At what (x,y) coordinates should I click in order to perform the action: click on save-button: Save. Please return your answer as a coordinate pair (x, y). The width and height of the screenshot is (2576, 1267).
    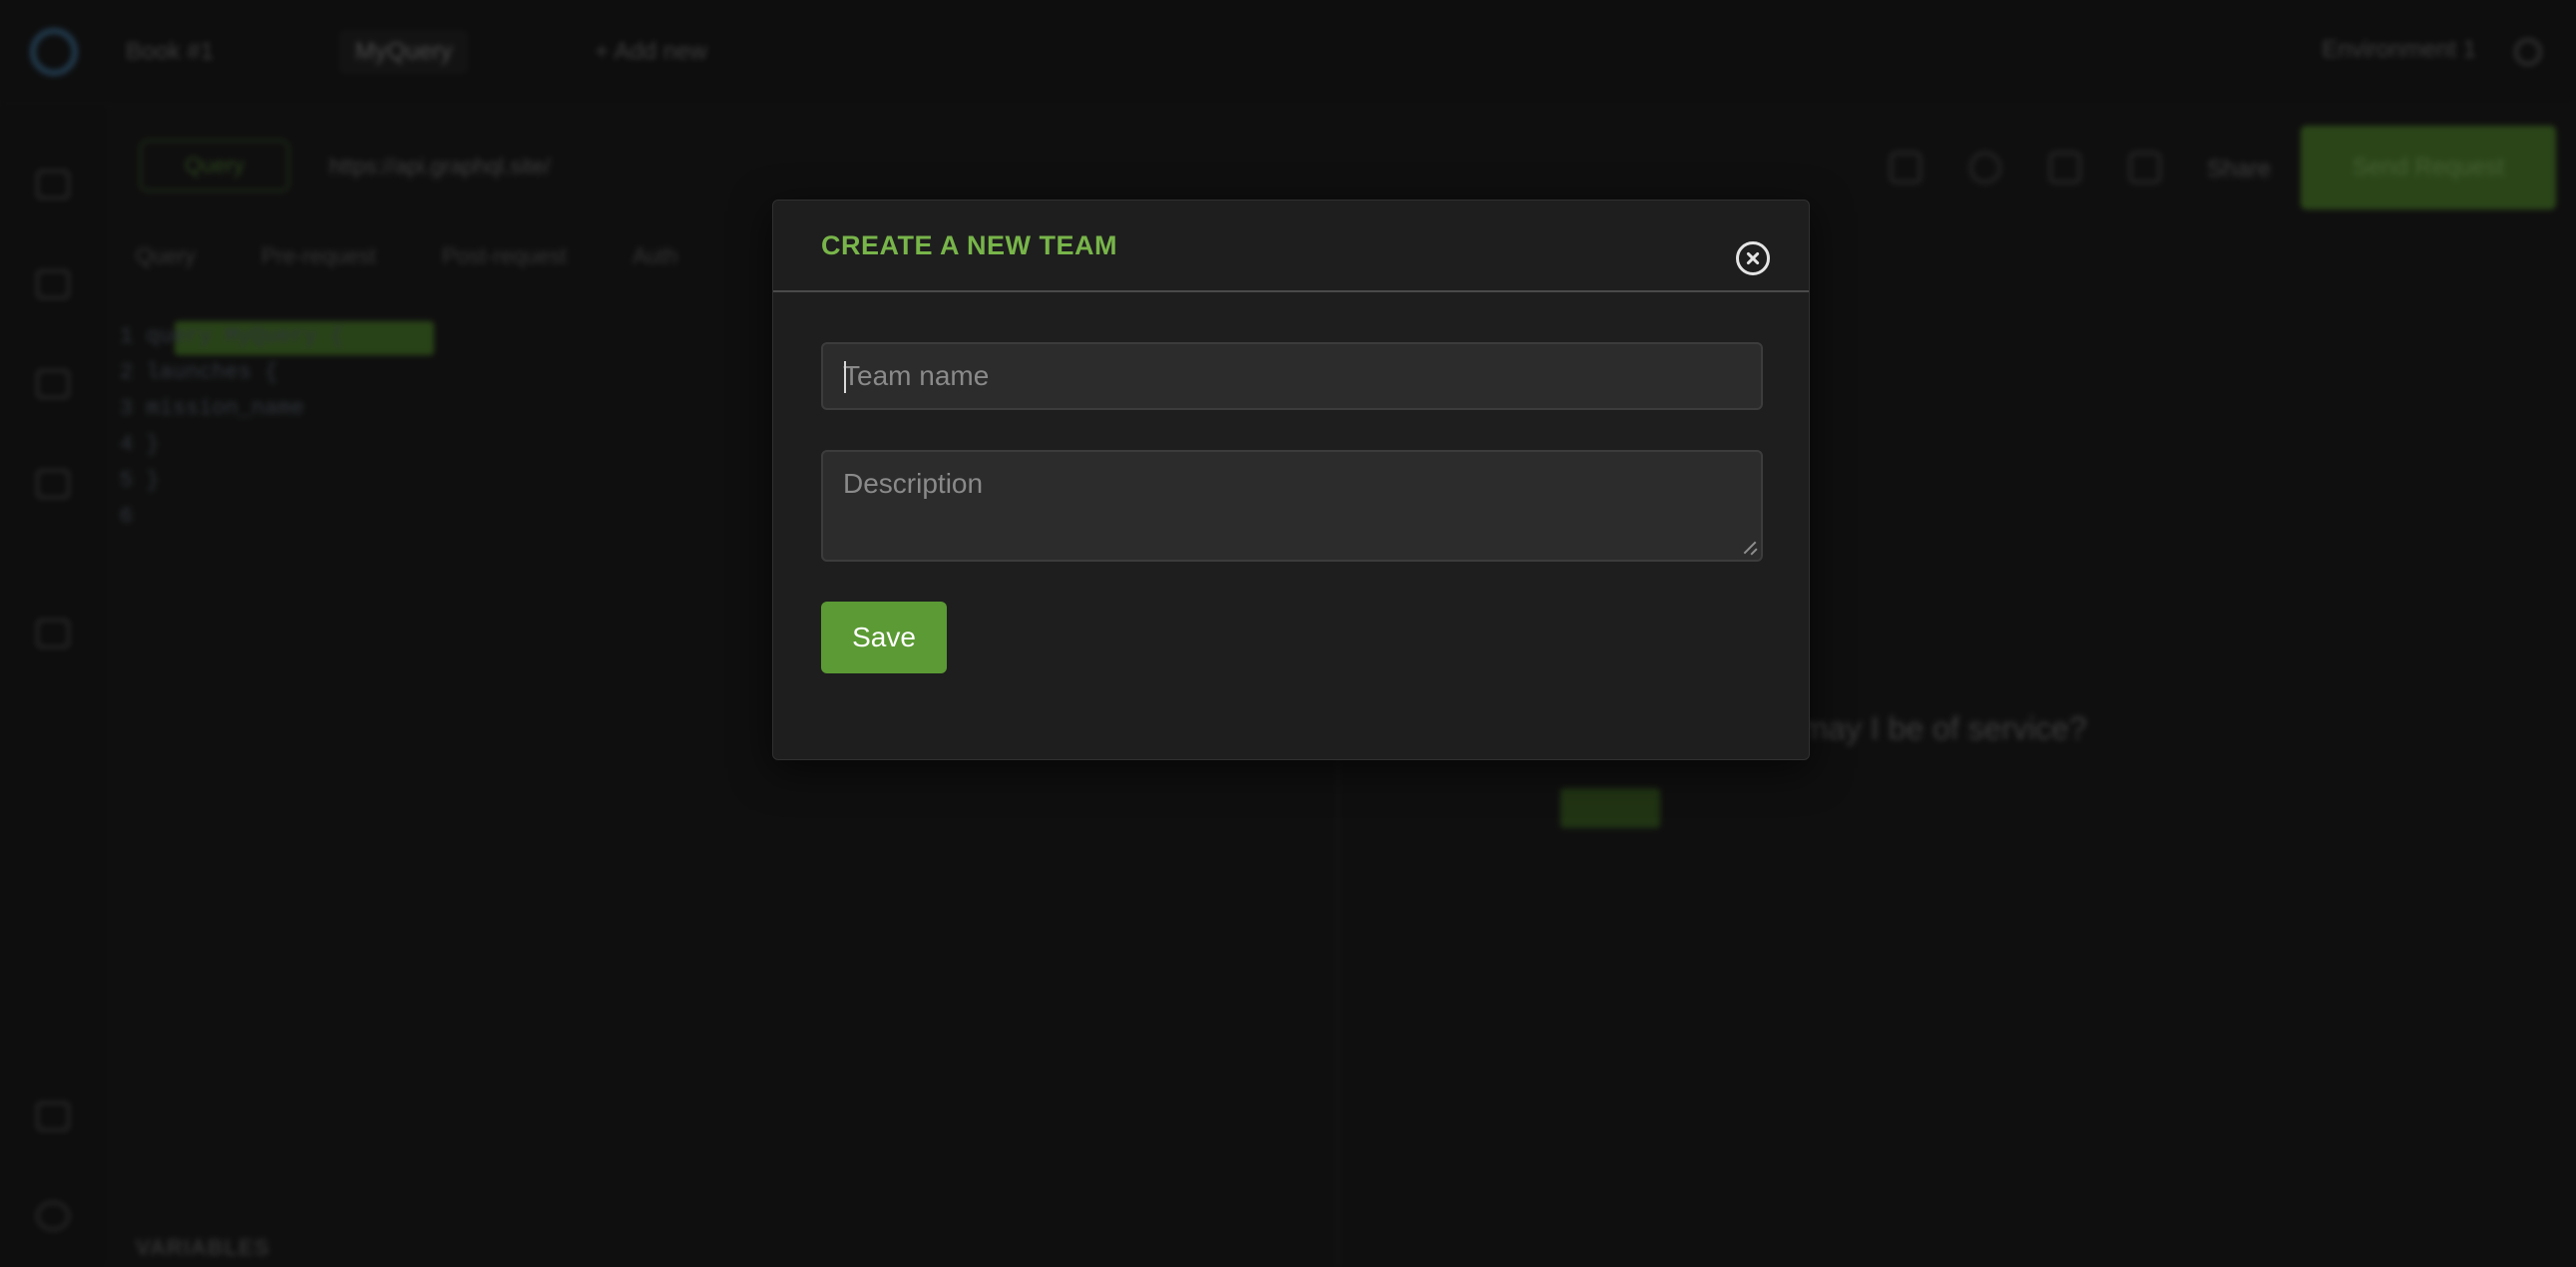
    Looking at the image, I should click on (884, 637).